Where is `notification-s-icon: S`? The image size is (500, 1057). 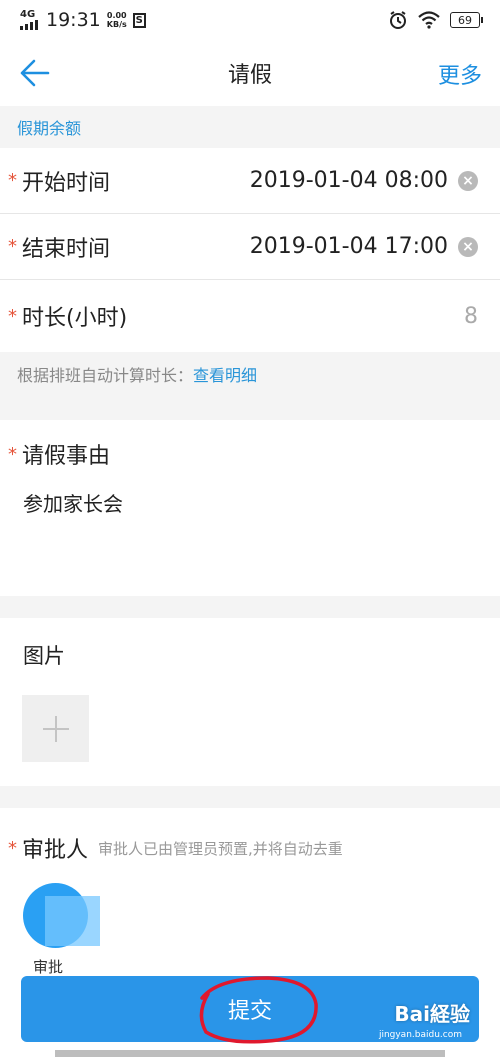 notification-s-icon: S is located at coordinates (139, 20).